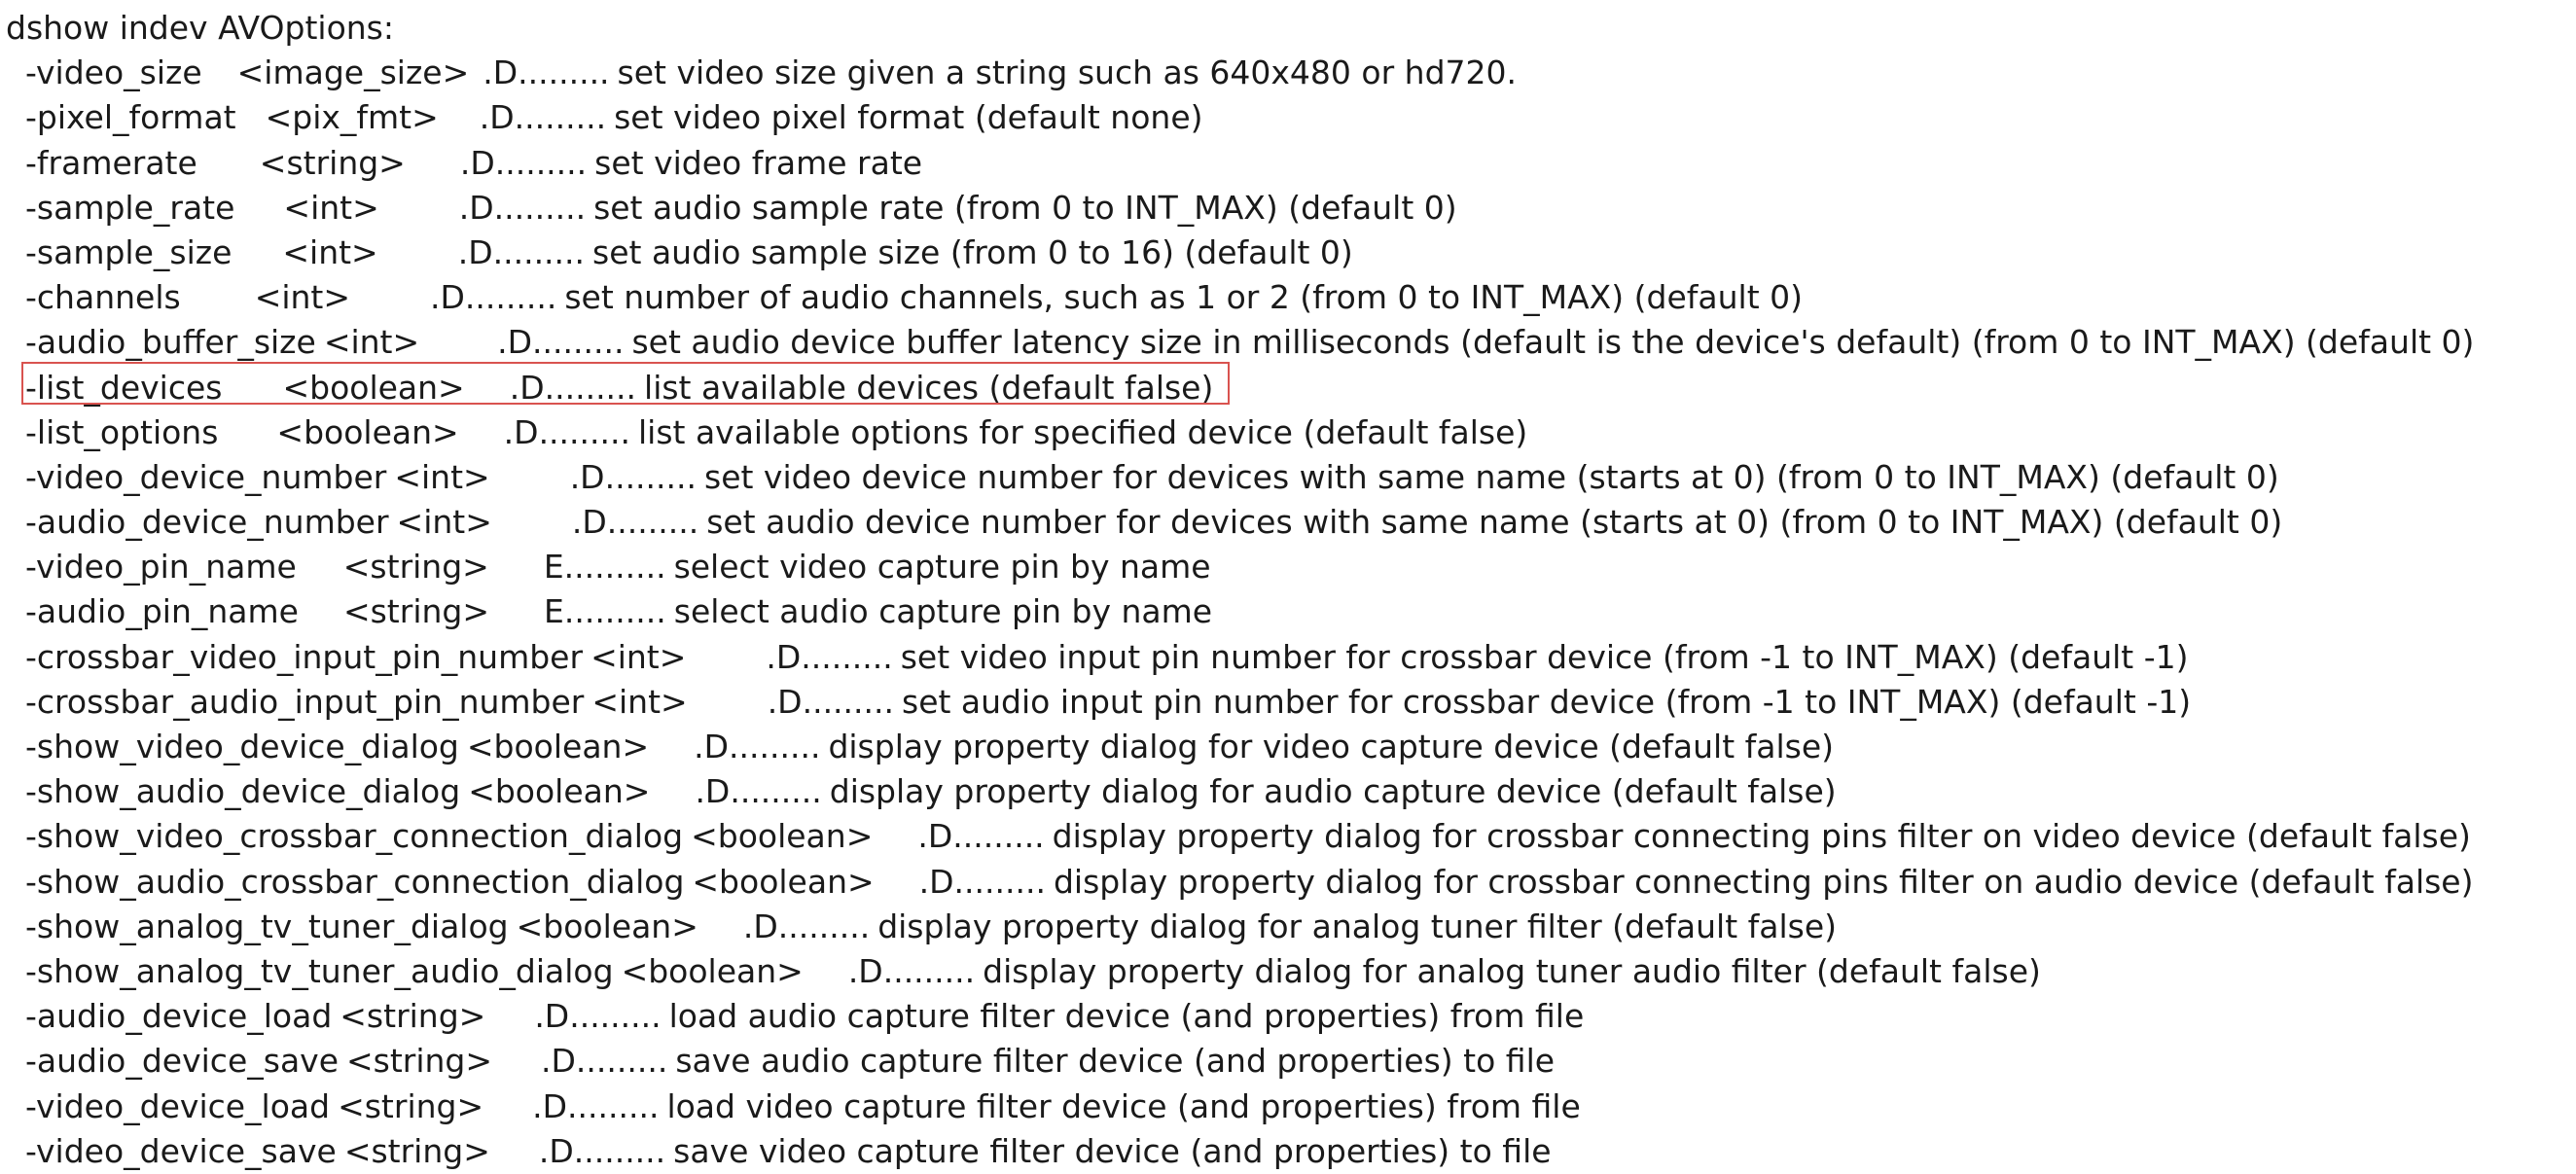  I want to click on option-name: -channels, so click(103, 297).